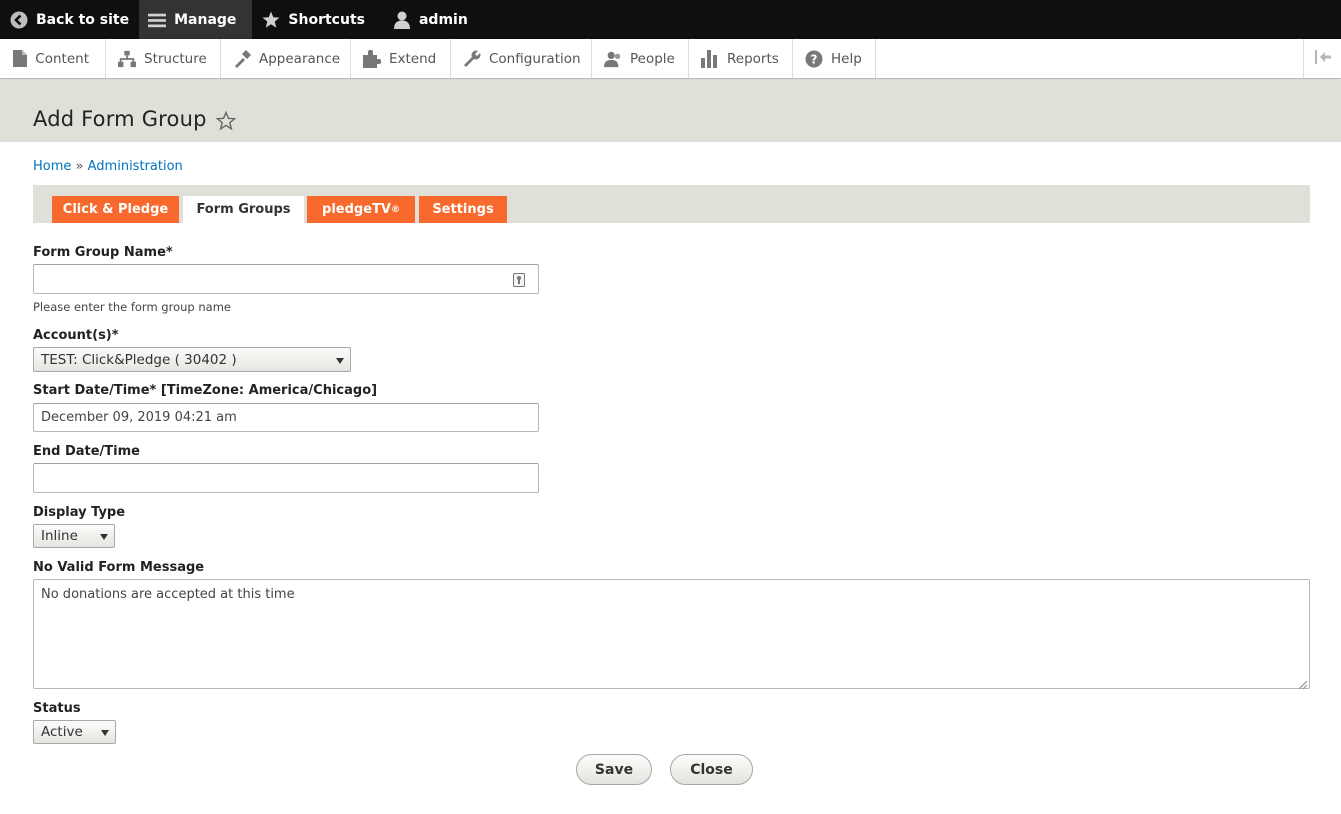 This screenshot has width=1341, height=814. Describe the element at coordinates (753, 58) in the screenshot. I see `tray-label: Reports` at that location.